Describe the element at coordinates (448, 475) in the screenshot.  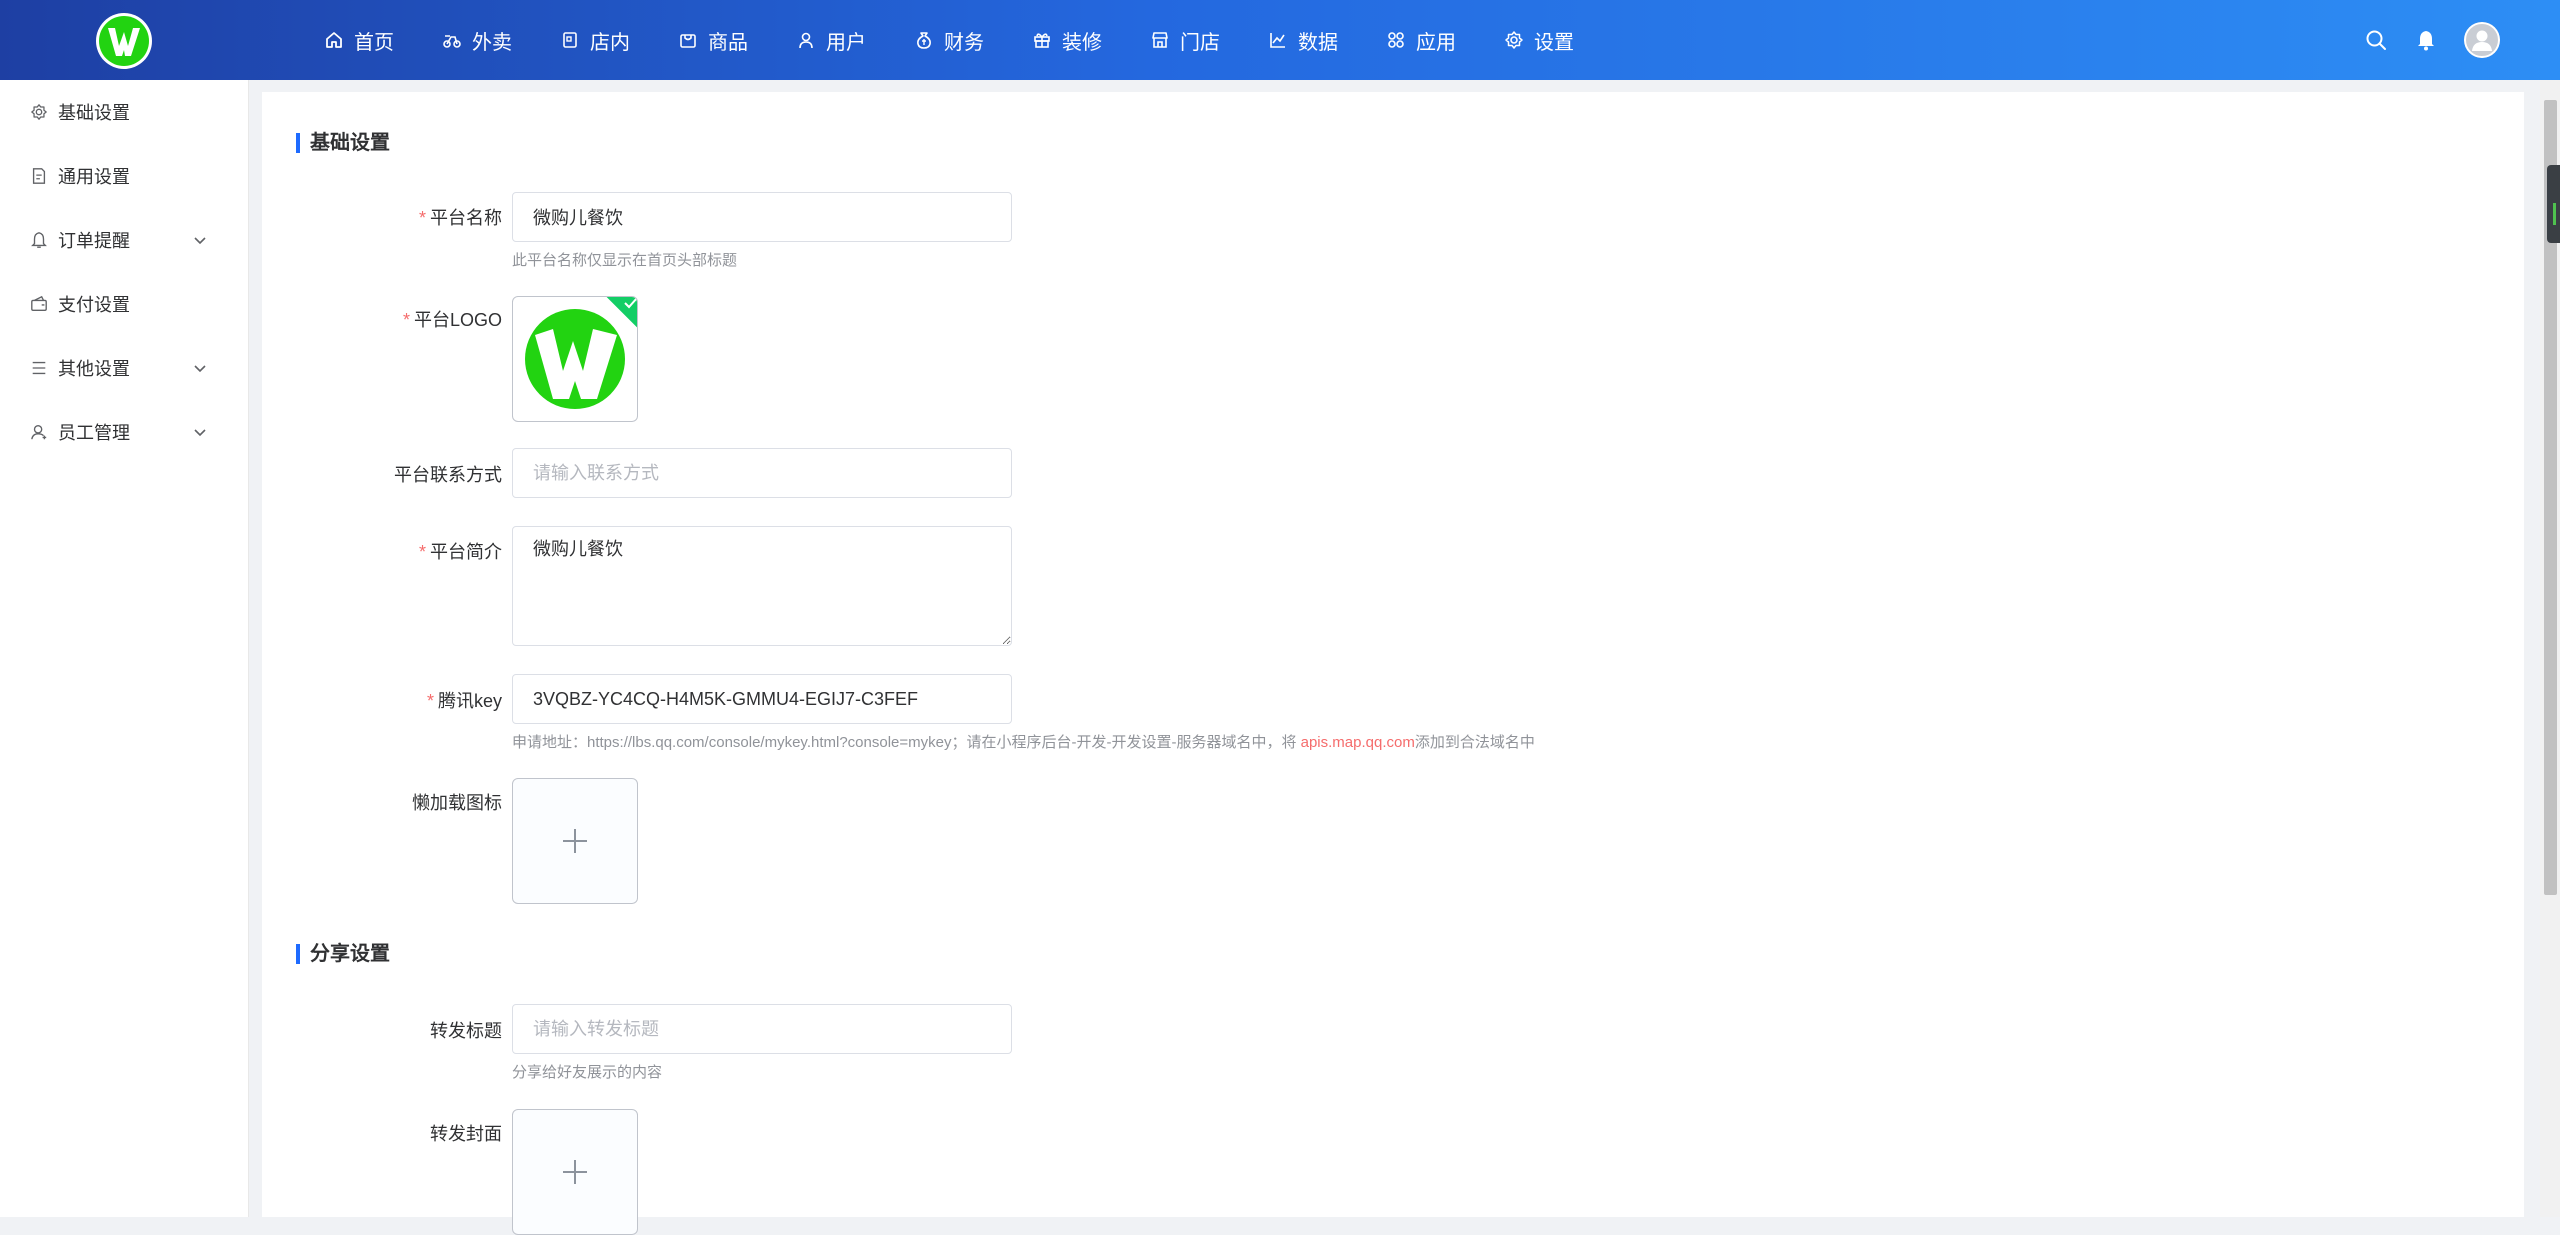
I see `label-text: 平台联系方式` at that location.